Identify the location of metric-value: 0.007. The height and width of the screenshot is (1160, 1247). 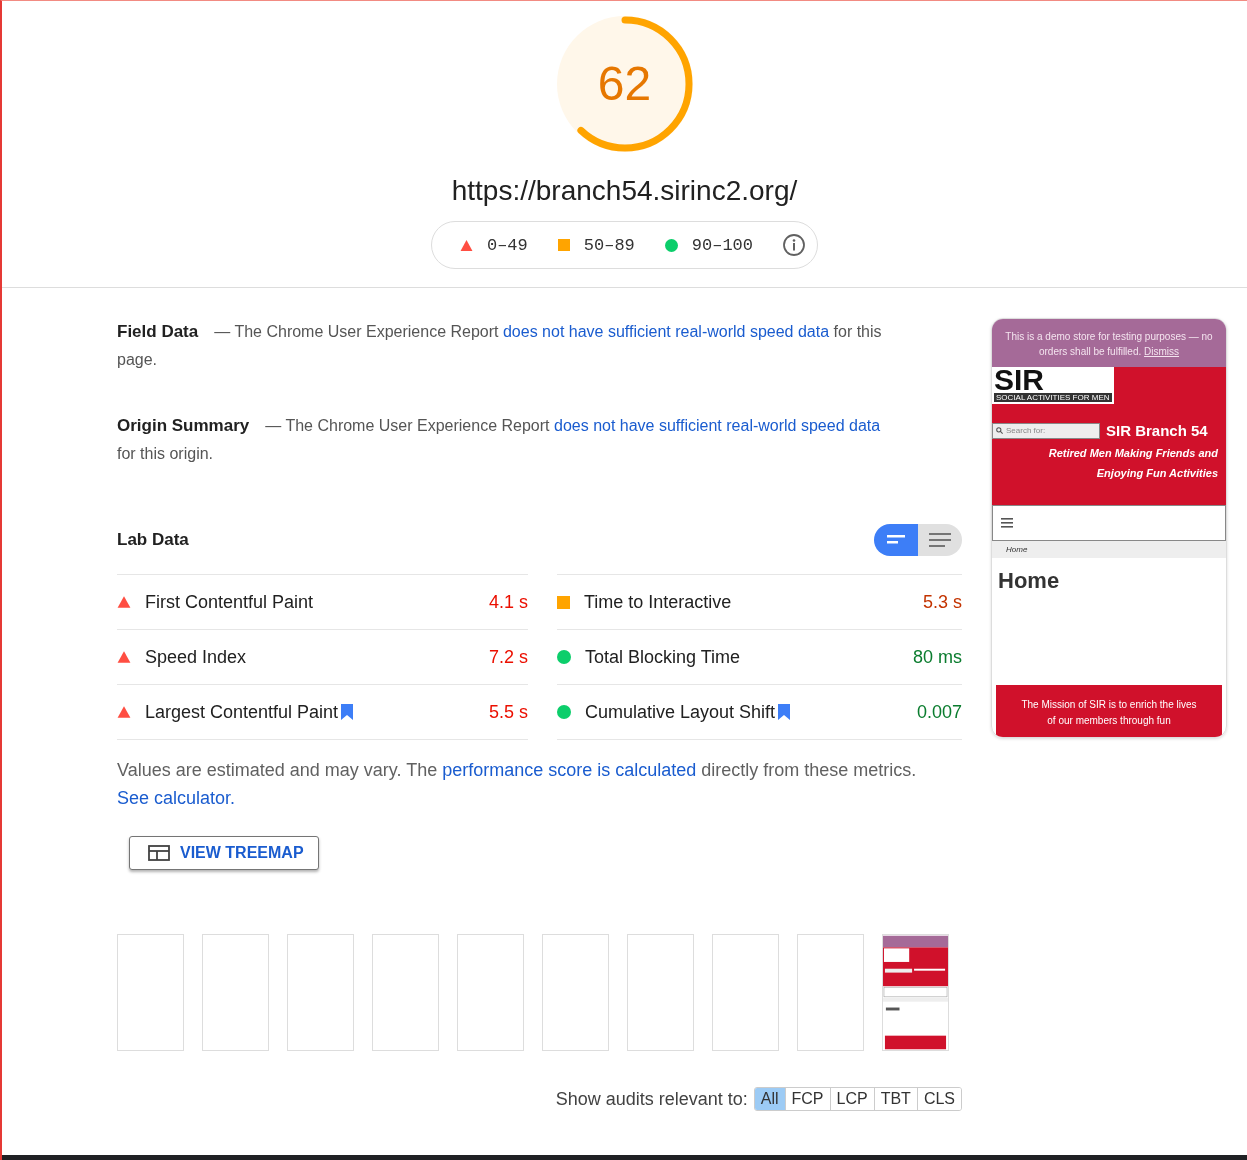
(939, 712).